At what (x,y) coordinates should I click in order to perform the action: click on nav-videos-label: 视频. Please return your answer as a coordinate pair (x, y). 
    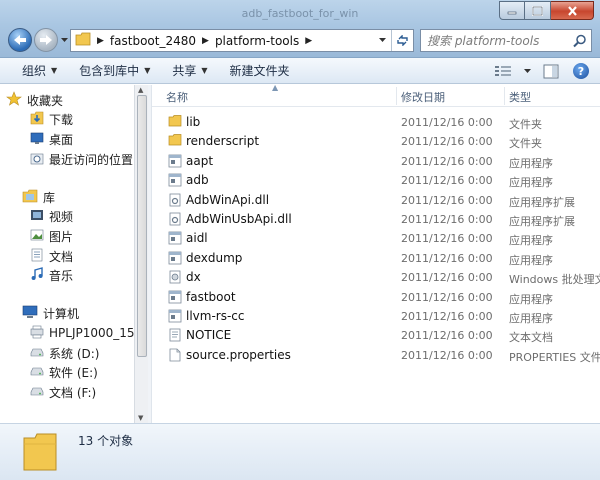
    Looking at the image, I should click on (61, 216).